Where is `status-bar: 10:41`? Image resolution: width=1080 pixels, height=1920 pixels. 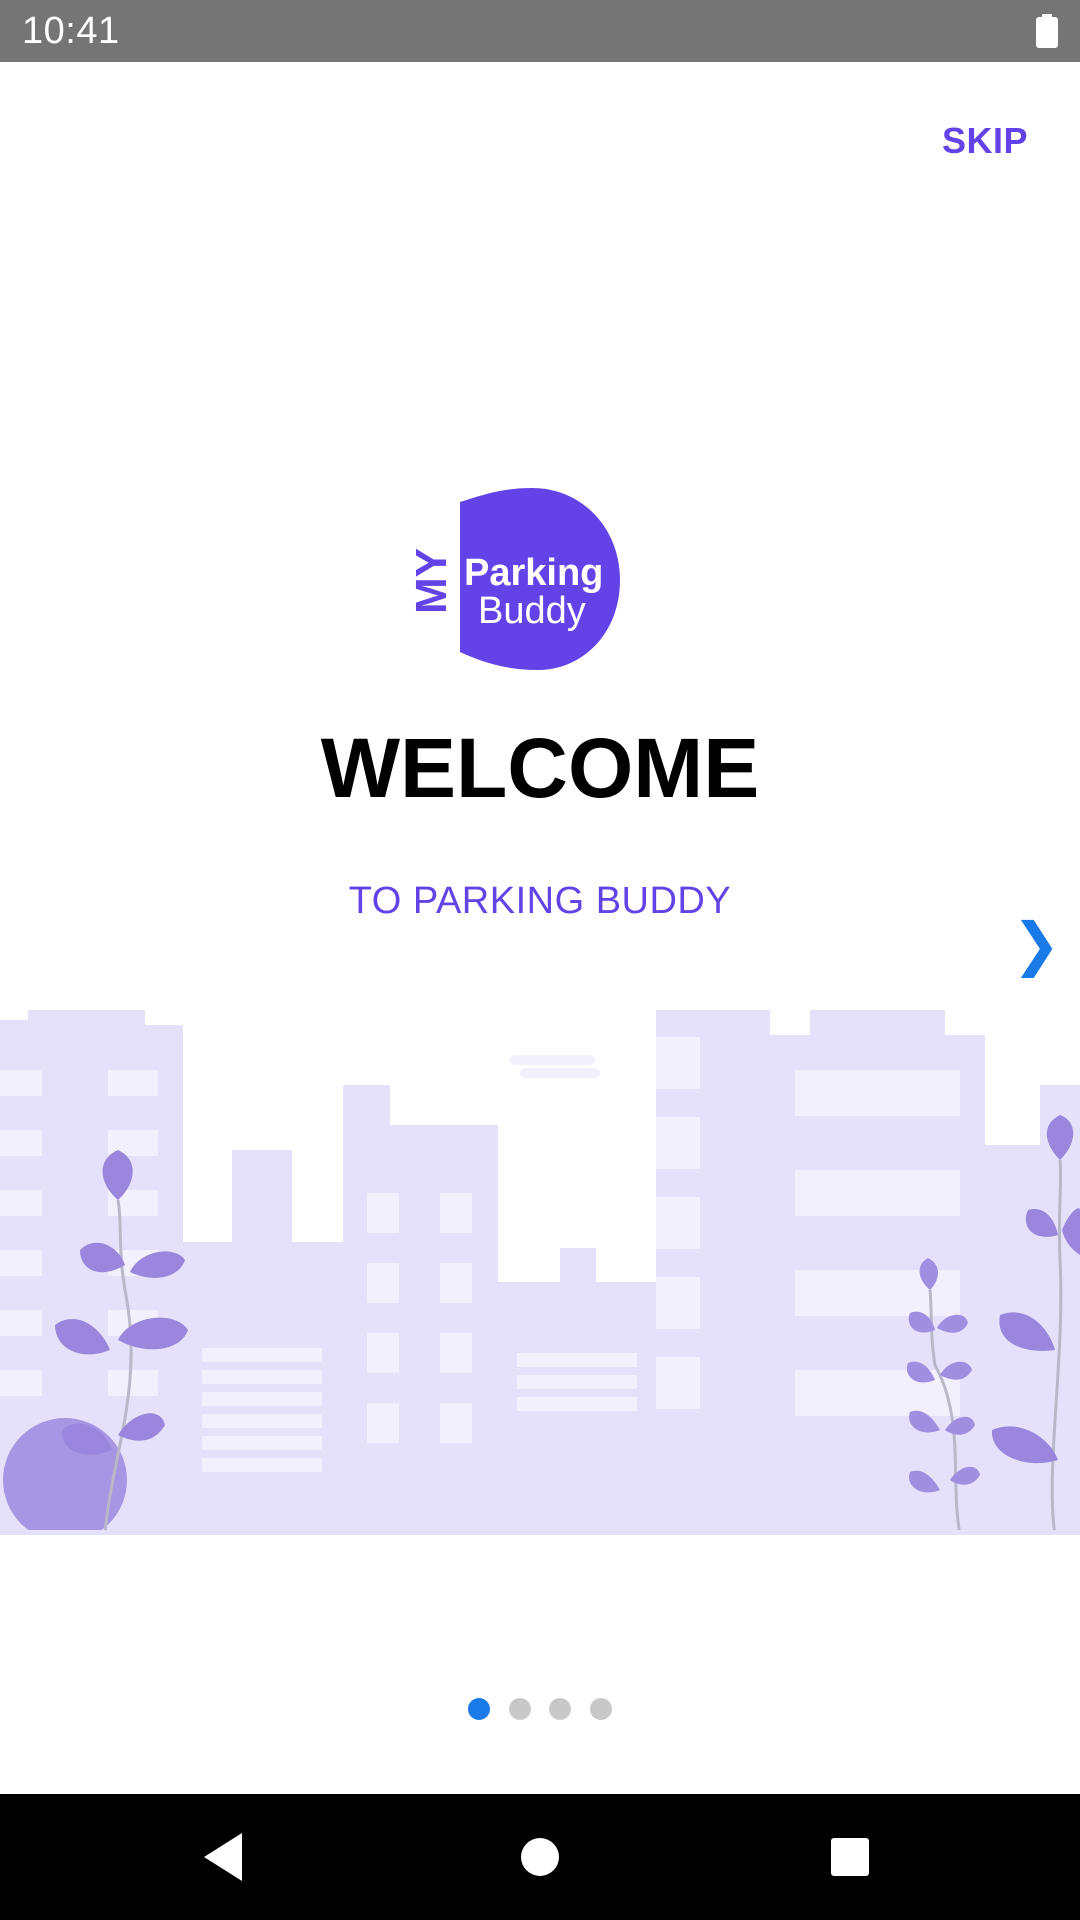
status-bar: 10:41 is located at coordinates (540, 31).